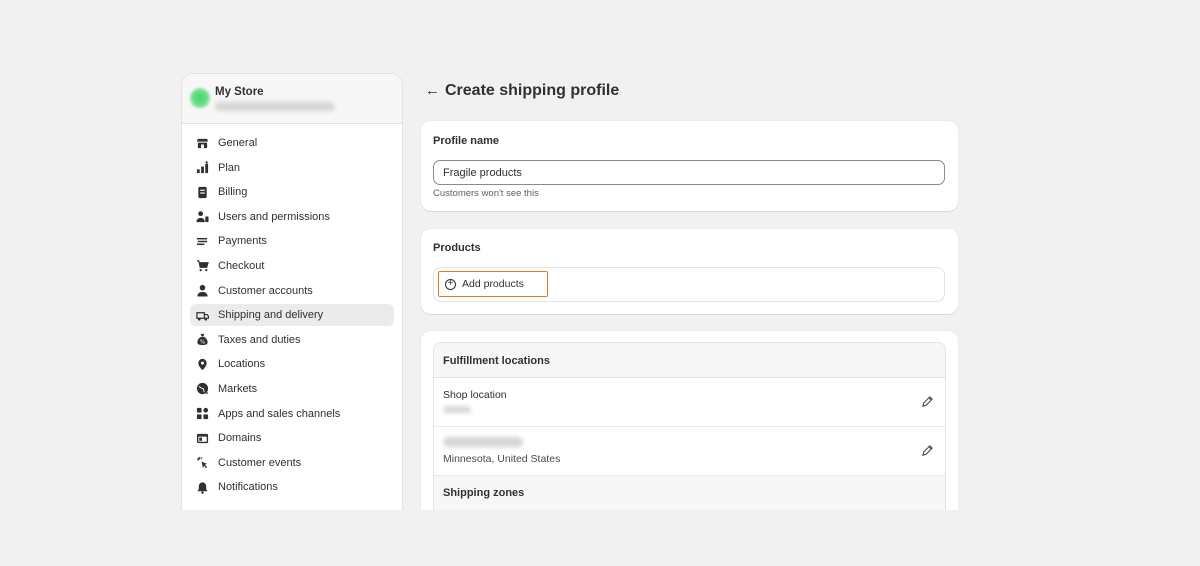 The height and width of the screenshot is (566, 1200). What do you see at coordinates (689, 284) in the screenshot?
I see `products-box: + Add products` at bounding box center [689, 284].